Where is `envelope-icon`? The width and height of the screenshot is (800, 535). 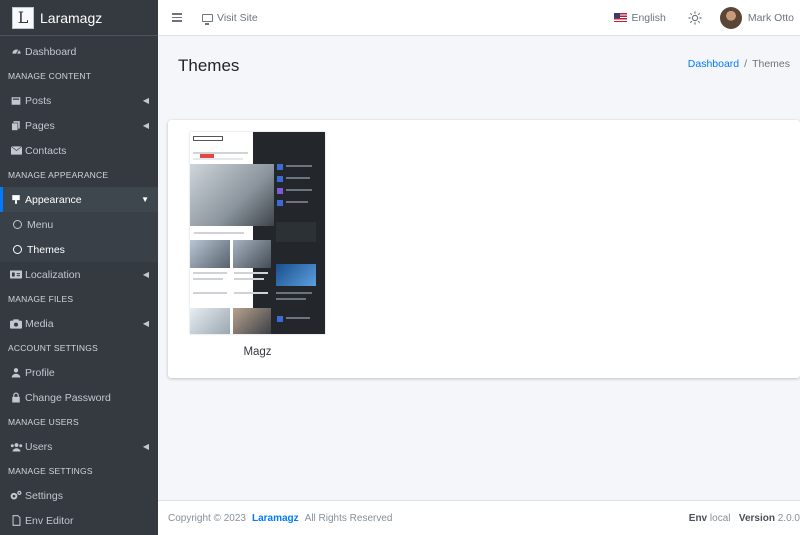
envelope-icon is located at coordinates (16, 150).